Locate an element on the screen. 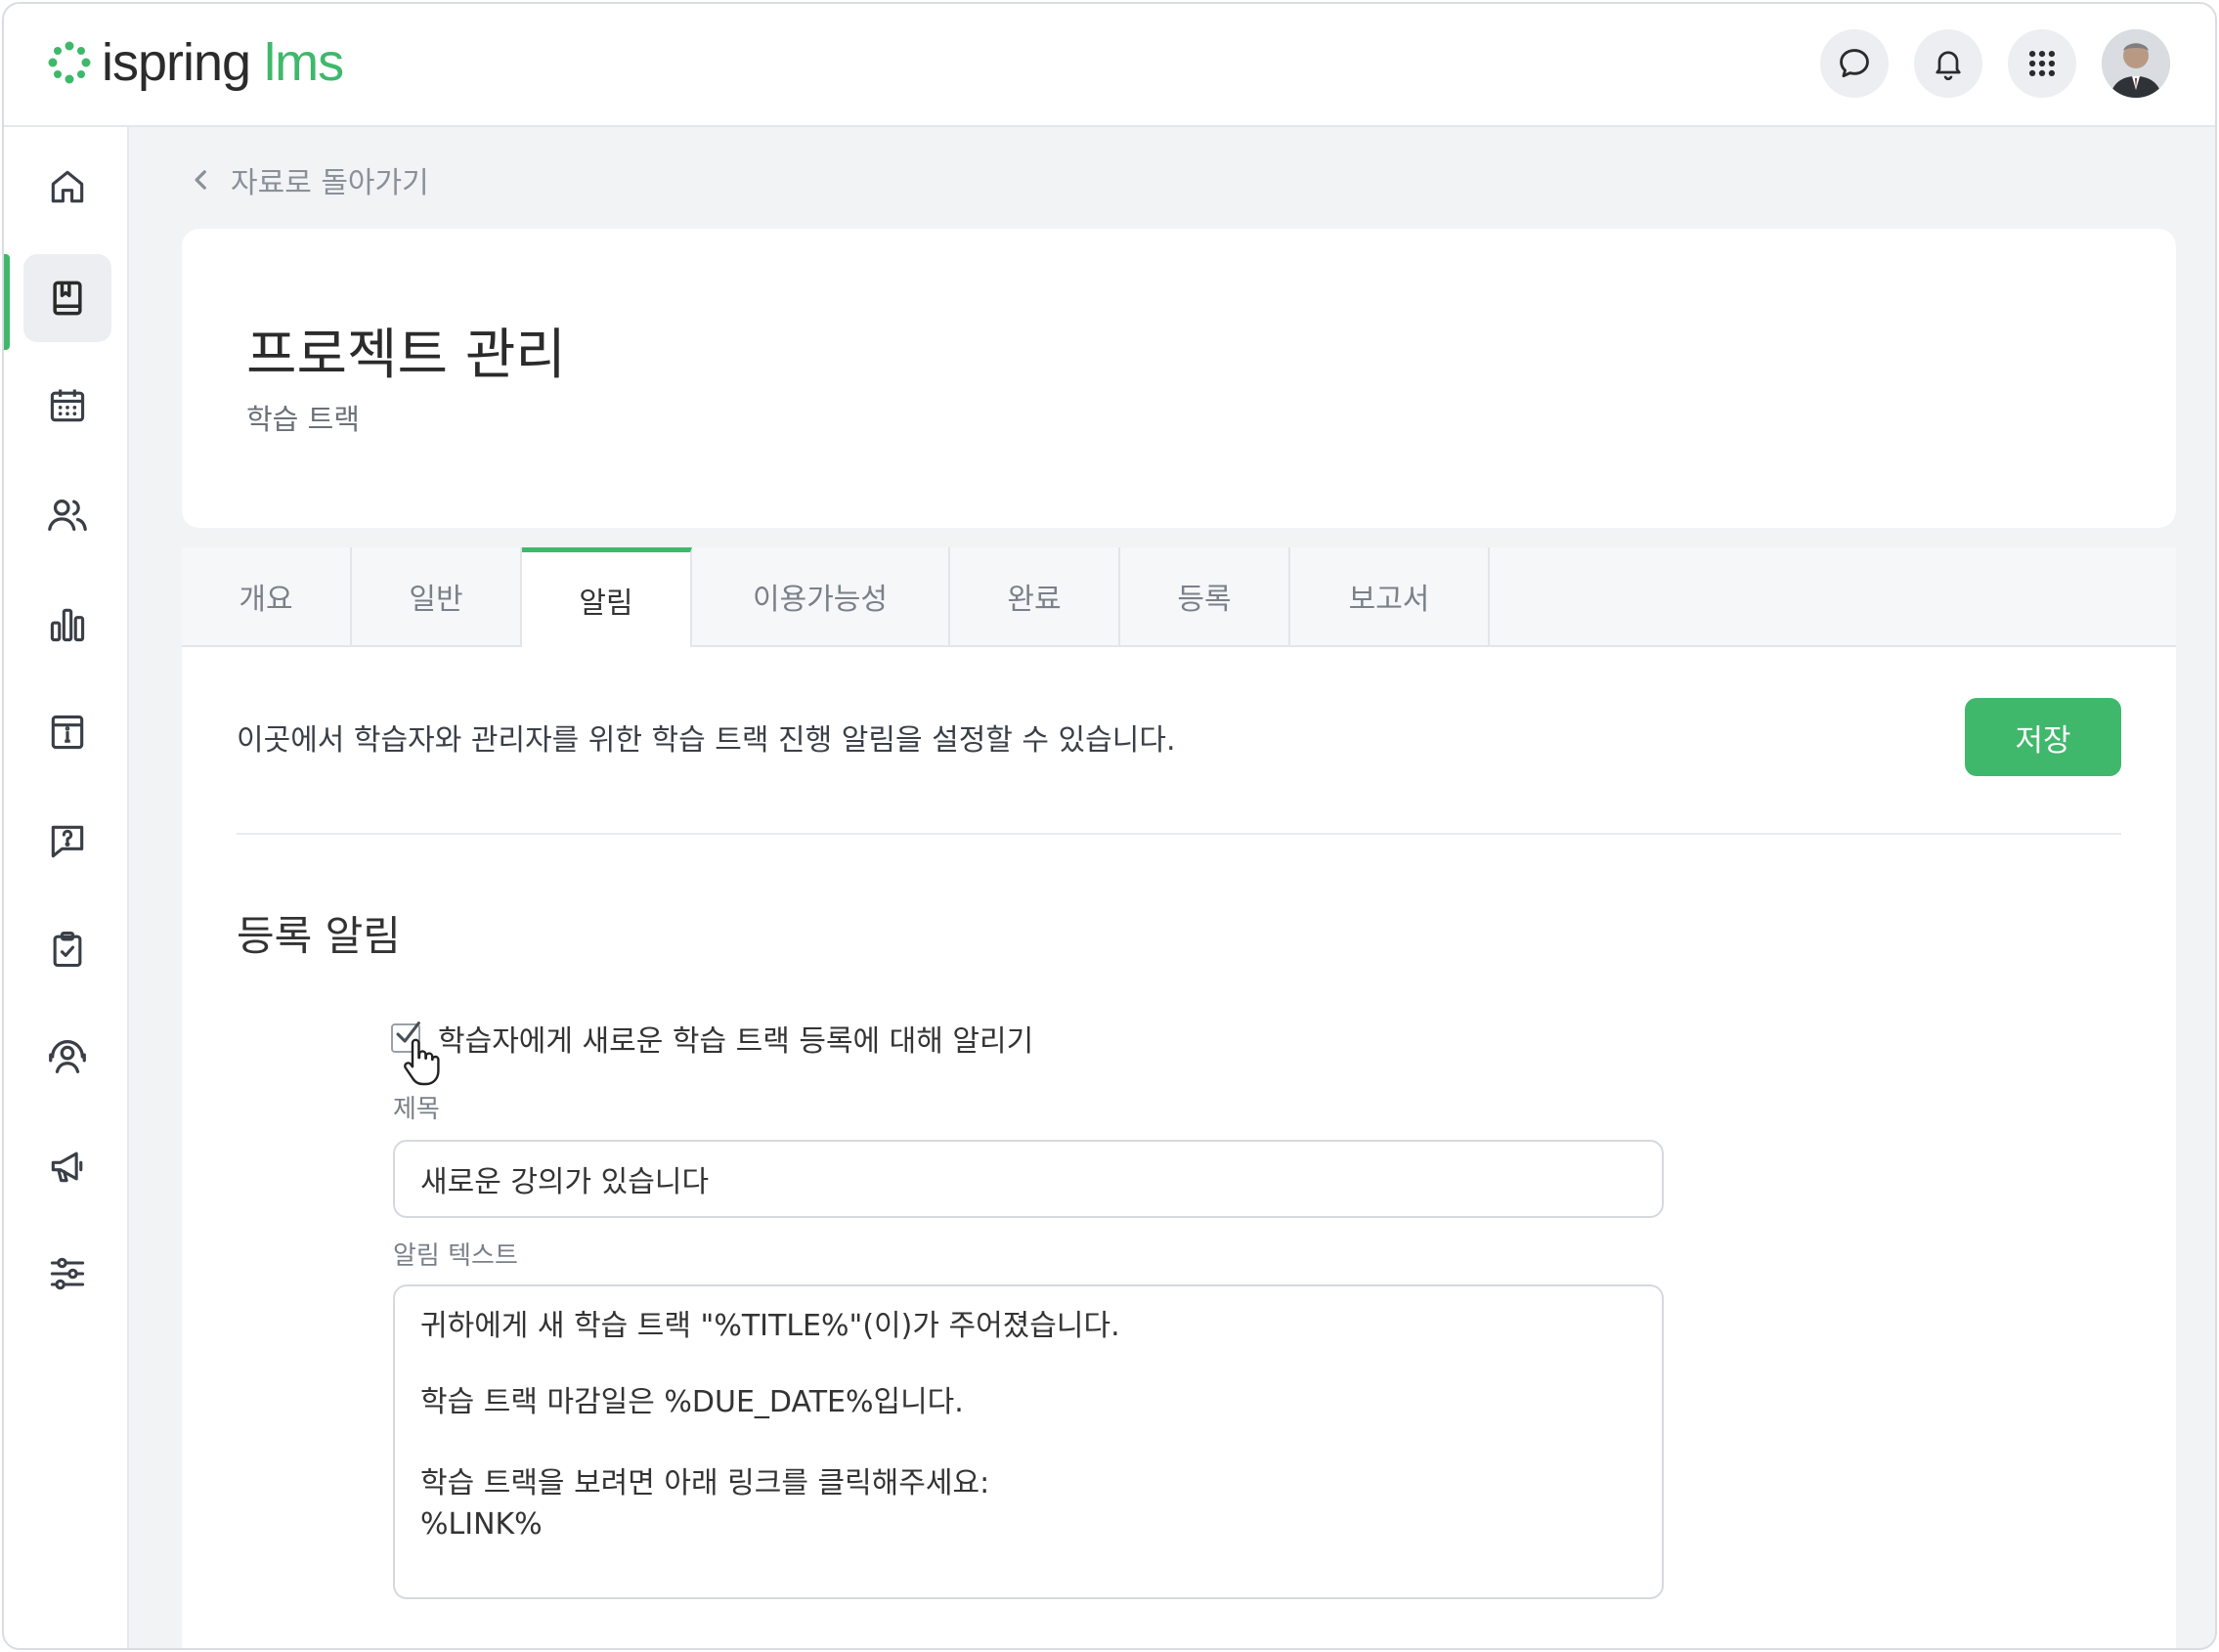  page-title: 프로젝트 관리 is located at coordinates (406, 355).